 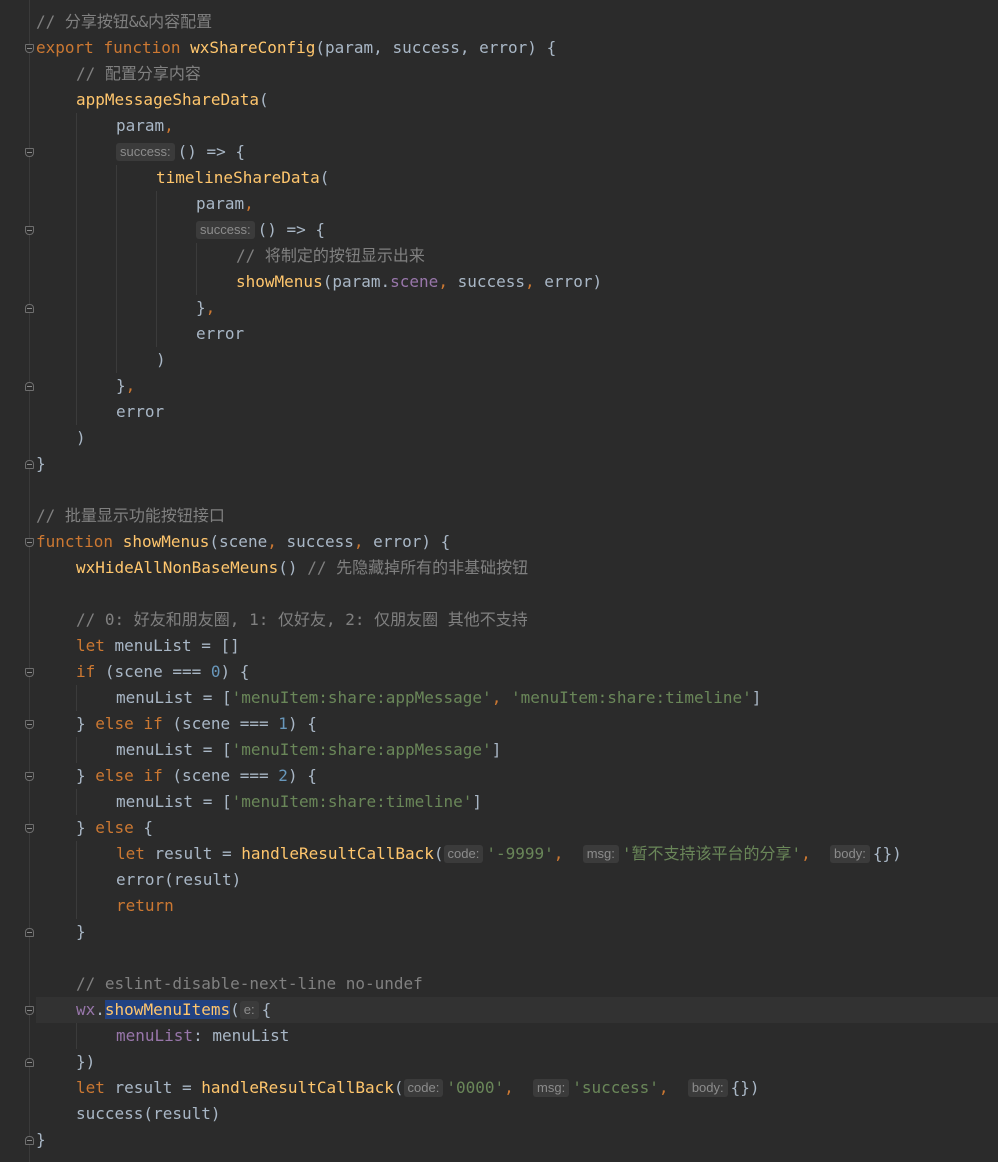 What do you see at coordinates (517, 828) in the screenshot?
I see `code-line: } else {` at bounding box center [517, 828].